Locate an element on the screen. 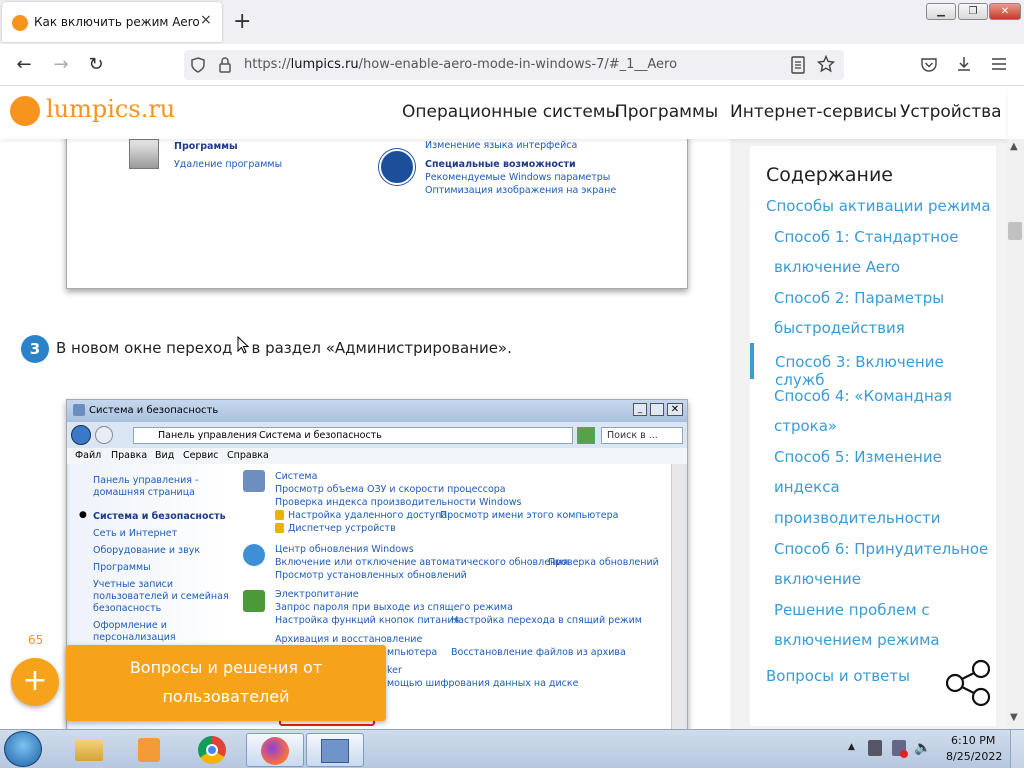  win-link: мощью шифрования данных на диске is located at coordinates (483, 683).